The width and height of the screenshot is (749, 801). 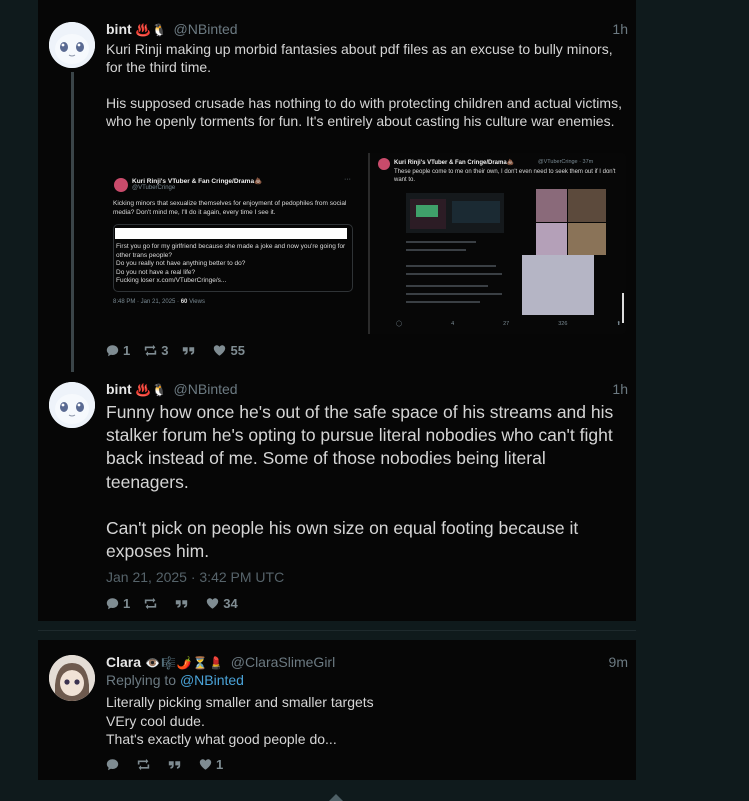 What do you see at coordinates (123, 662) in the screenshot?
I see `author-name: Clara` at bounding box center [123, 662].